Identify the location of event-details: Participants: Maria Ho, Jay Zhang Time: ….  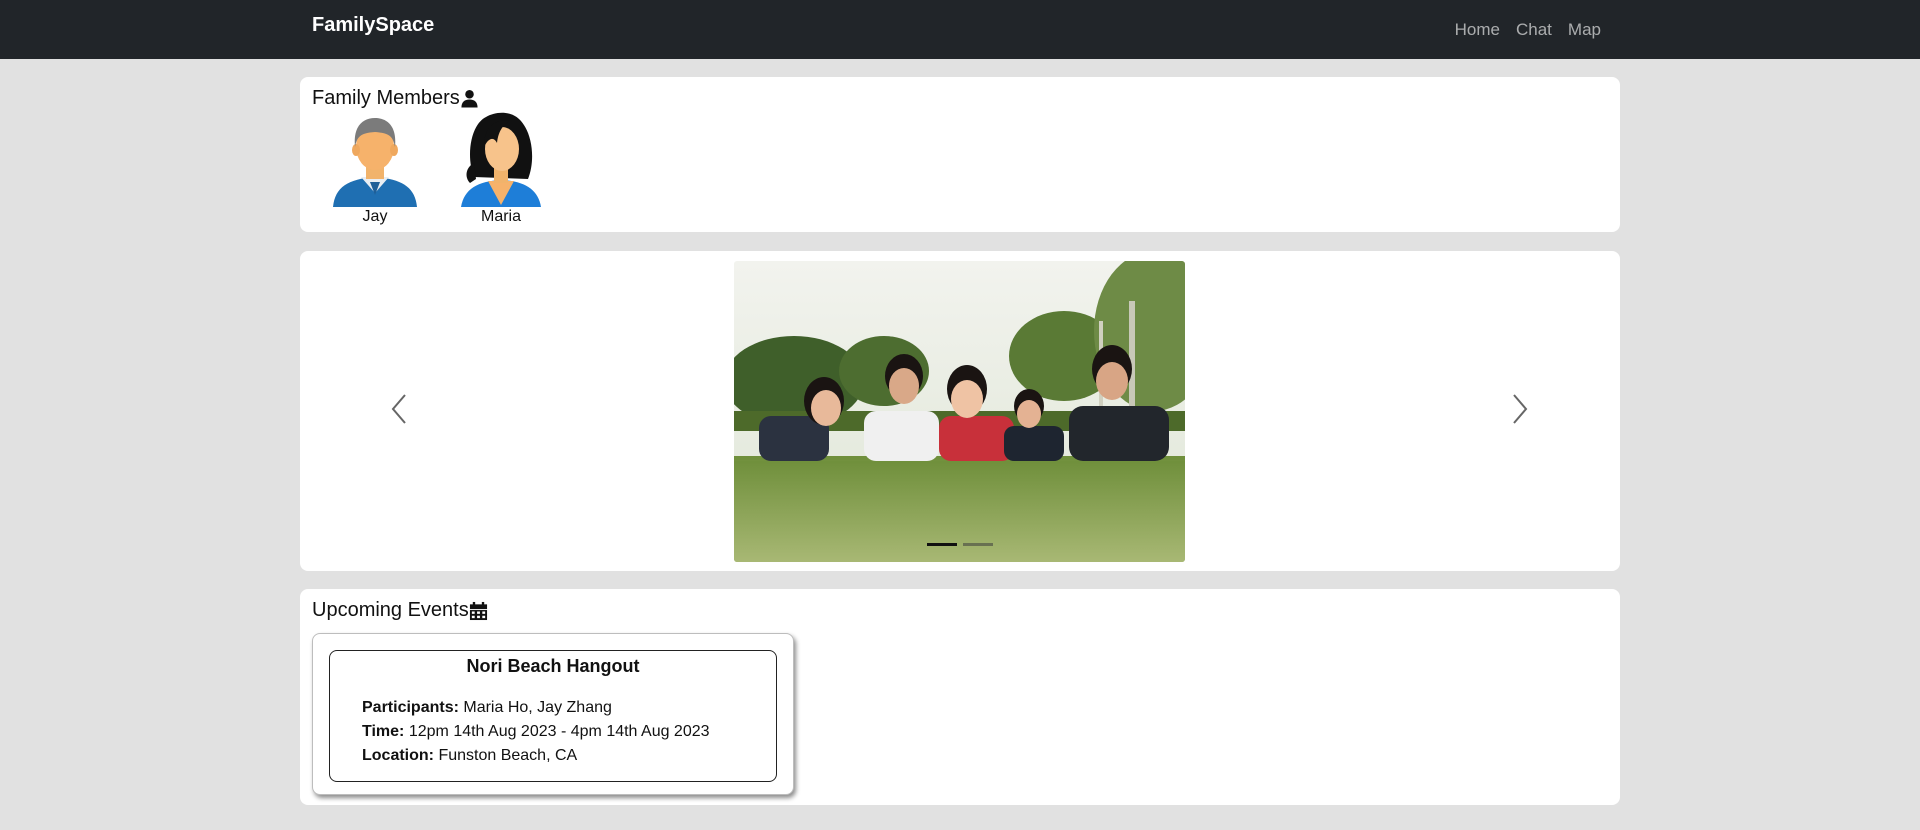
(569, 732).